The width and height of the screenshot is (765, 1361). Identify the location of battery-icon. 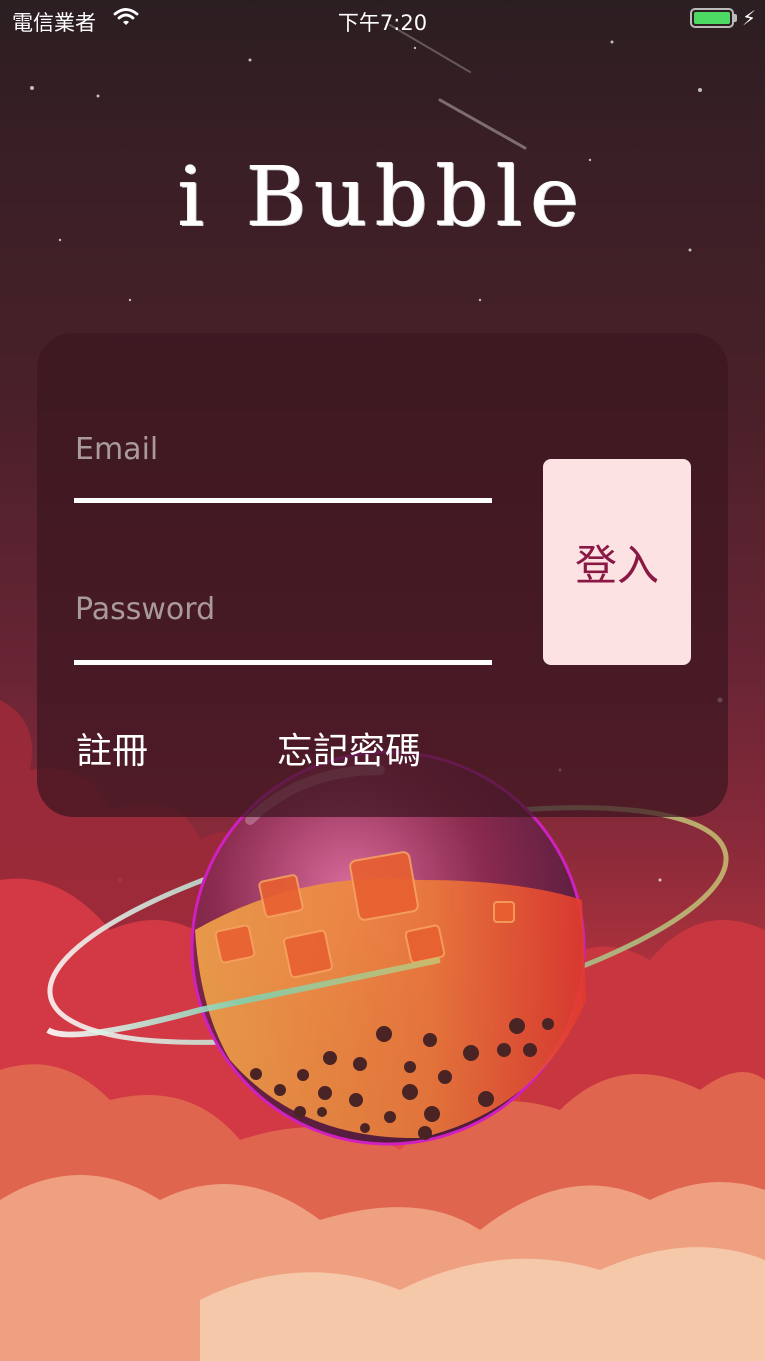
(712, 18).